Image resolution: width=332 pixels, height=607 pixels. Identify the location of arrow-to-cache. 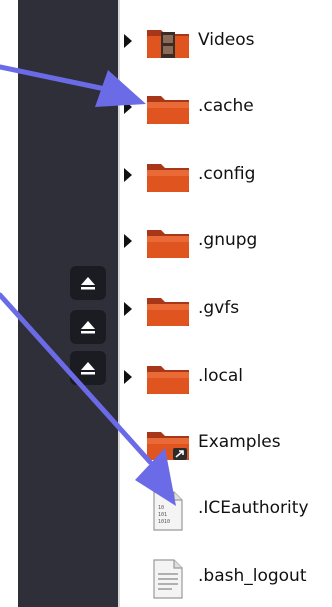
(73, 85).